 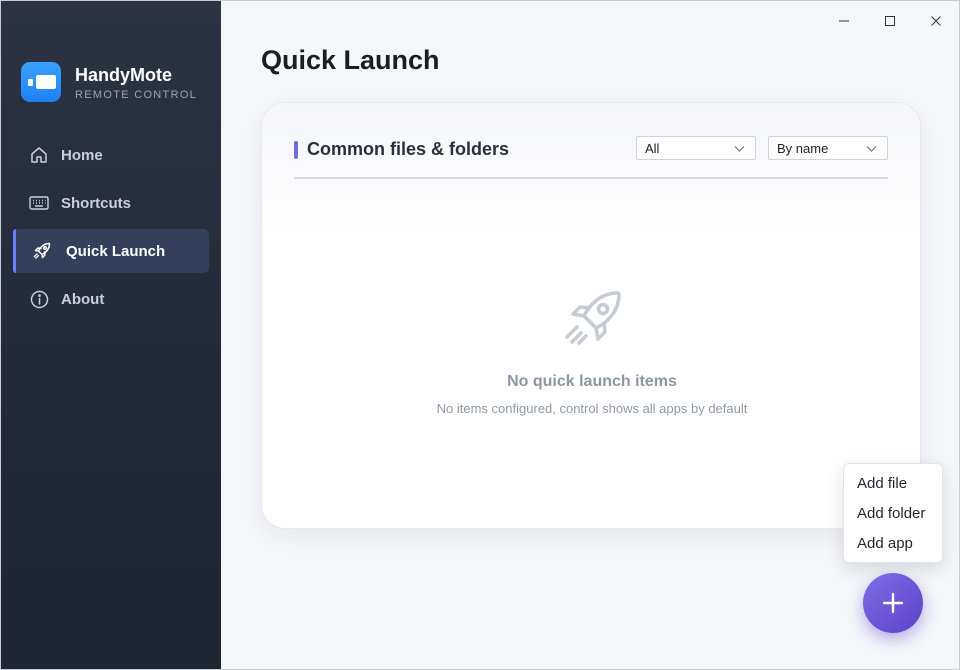 I want to click on info-icon, so click(x=39, y=299).